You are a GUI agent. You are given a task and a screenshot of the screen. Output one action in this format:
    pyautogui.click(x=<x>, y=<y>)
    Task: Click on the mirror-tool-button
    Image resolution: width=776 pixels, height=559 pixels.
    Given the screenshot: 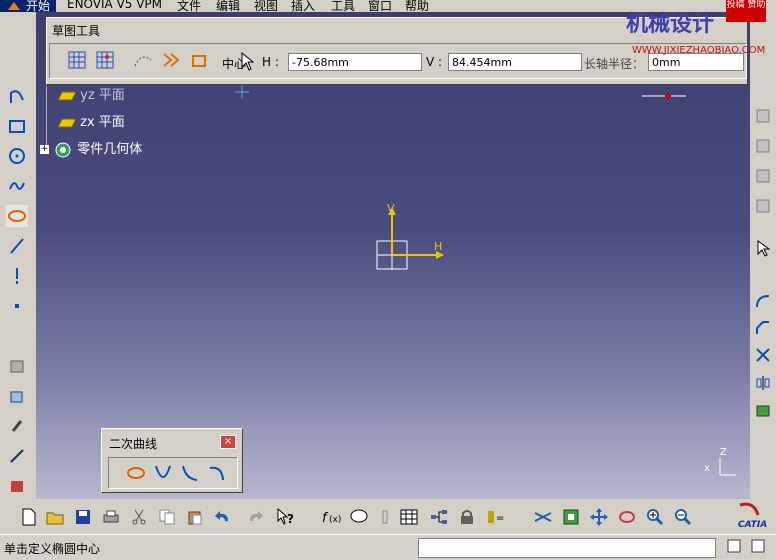 What is the action you would take?
    pyautogui.click(x=763, y=383)
    